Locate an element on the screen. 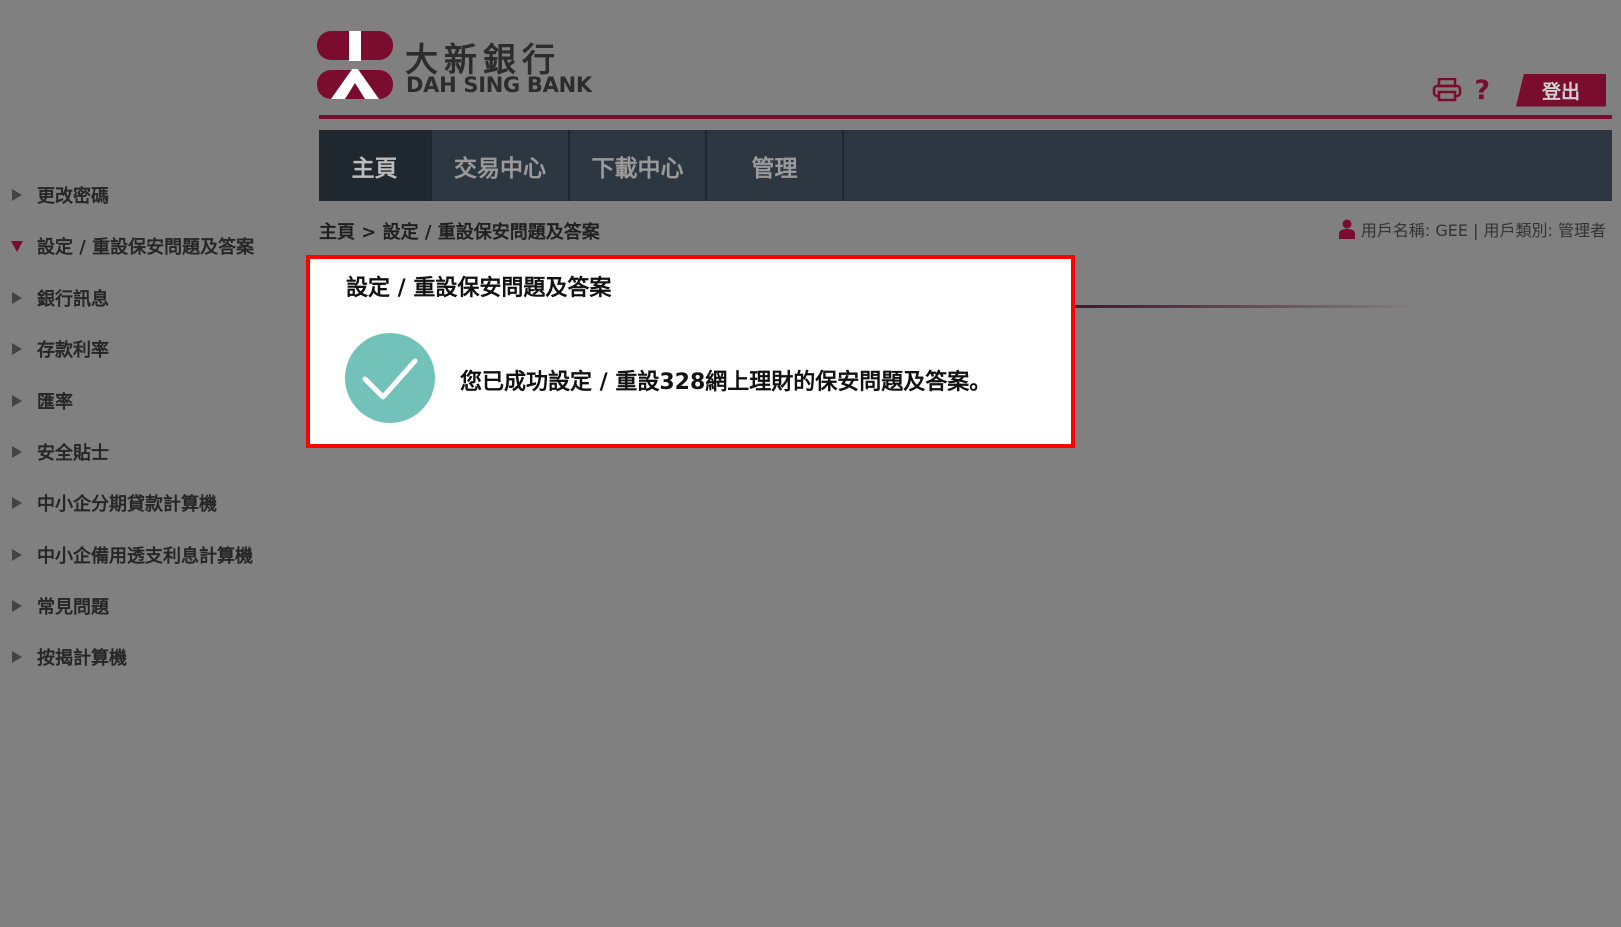 Image resolution: width=1621 pixels, height=927 pixels. success-check-icon is located at coordinates (390, 378).